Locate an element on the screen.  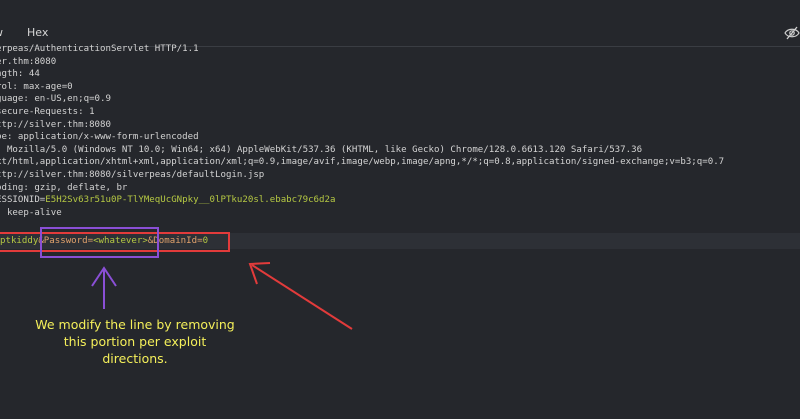
purple-arrow is located at coordinates (104, 287).